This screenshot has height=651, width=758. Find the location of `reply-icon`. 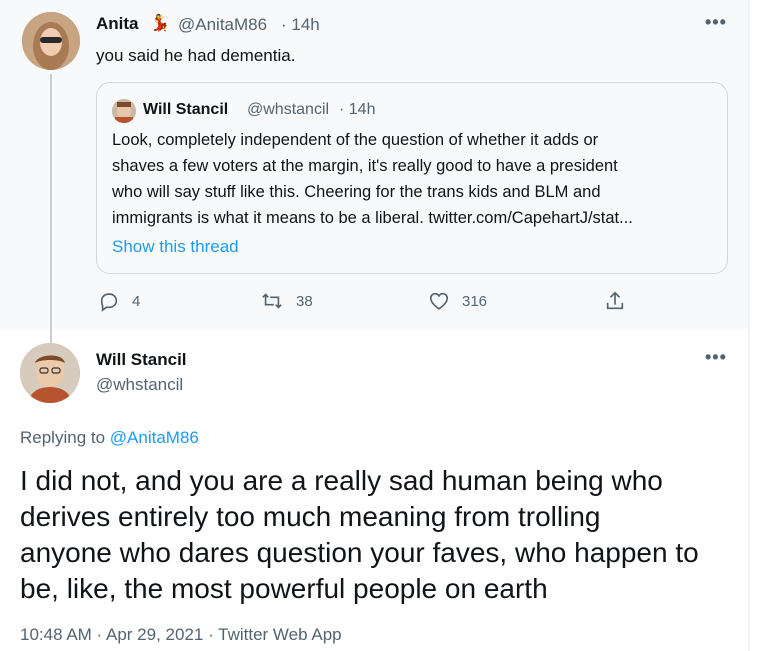

reply-icon is located at coordinates (109, 302).